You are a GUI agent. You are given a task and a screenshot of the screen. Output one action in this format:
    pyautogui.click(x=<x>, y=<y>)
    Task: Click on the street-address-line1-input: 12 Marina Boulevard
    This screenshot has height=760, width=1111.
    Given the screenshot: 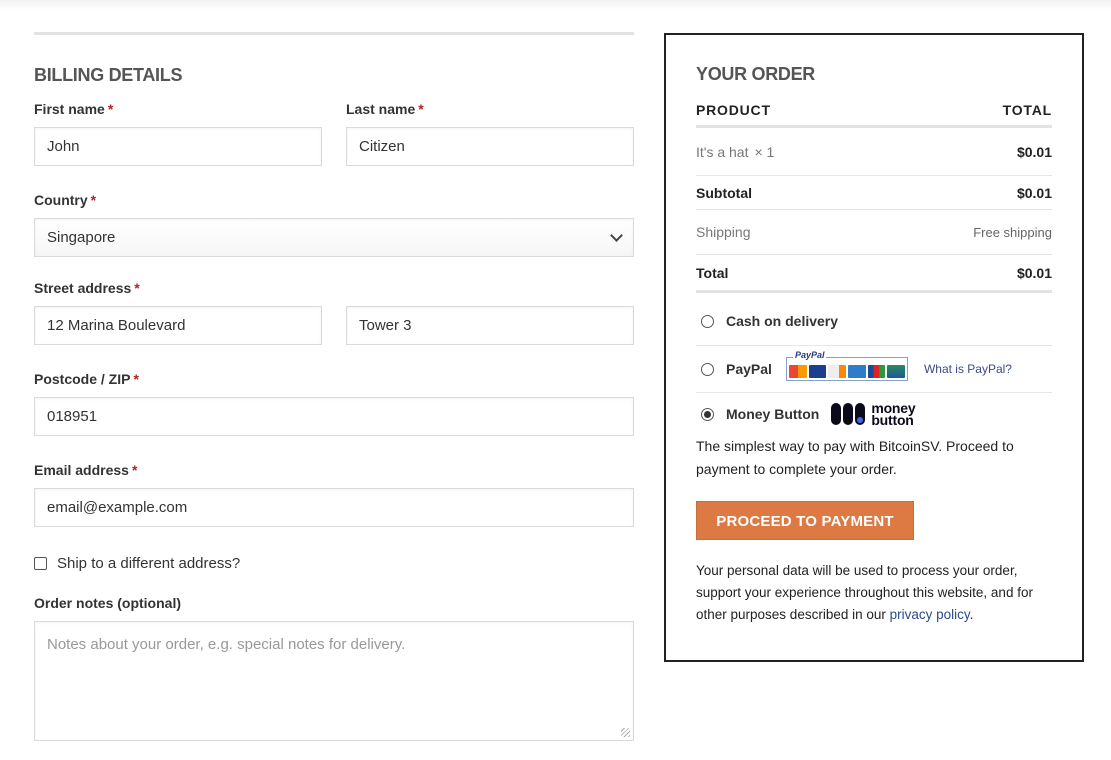 What is the action you would take?
    pyautogui.click(x=178, y=325)
    